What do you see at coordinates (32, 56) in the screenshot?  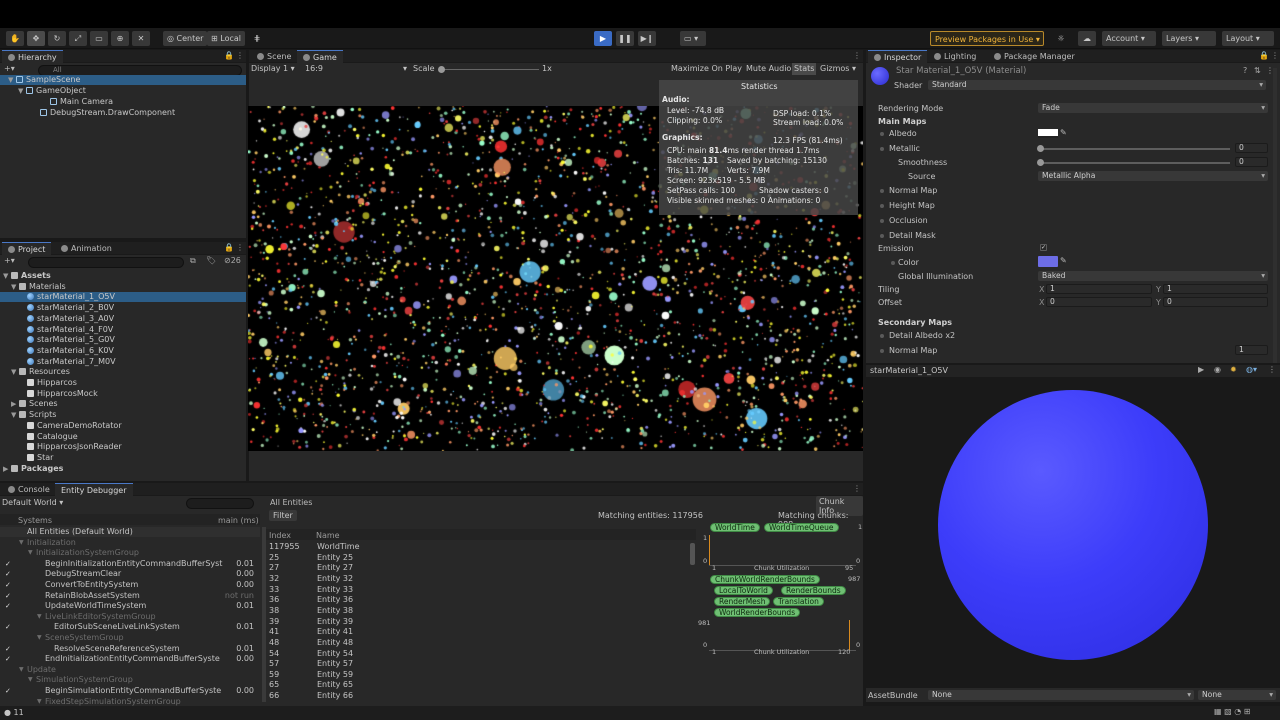 I see `tab-hierarchy: Hierarchy` at bounding box center [32, 56].